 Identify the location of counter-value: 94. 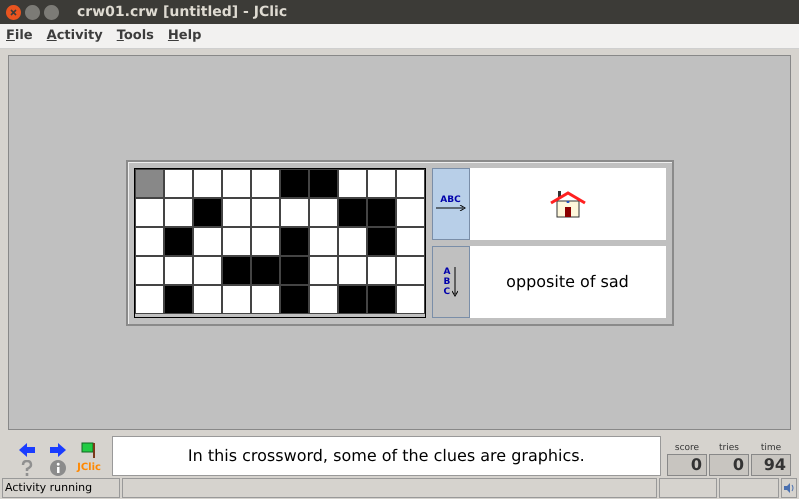
(771, 465).